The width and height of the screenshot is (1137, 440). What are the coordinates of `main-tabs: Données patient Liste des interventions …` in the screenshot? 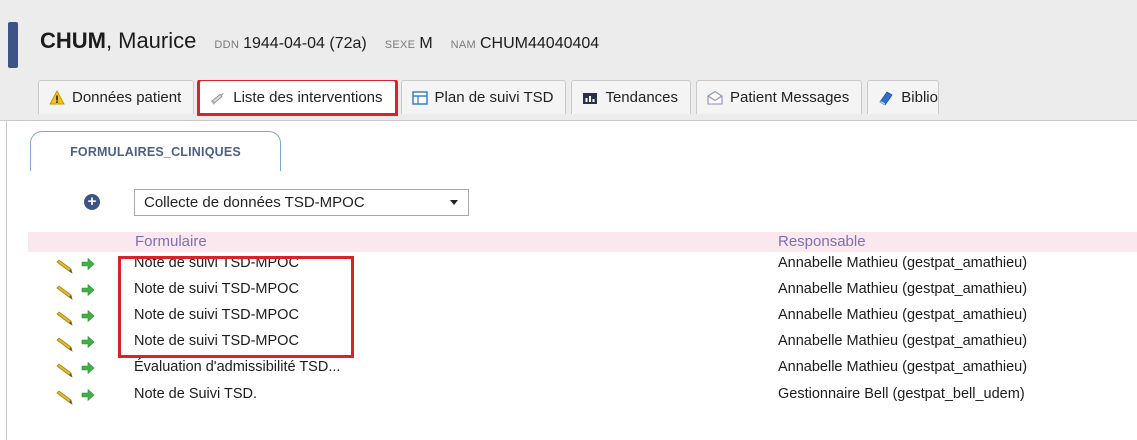 It's located at (587, 98).